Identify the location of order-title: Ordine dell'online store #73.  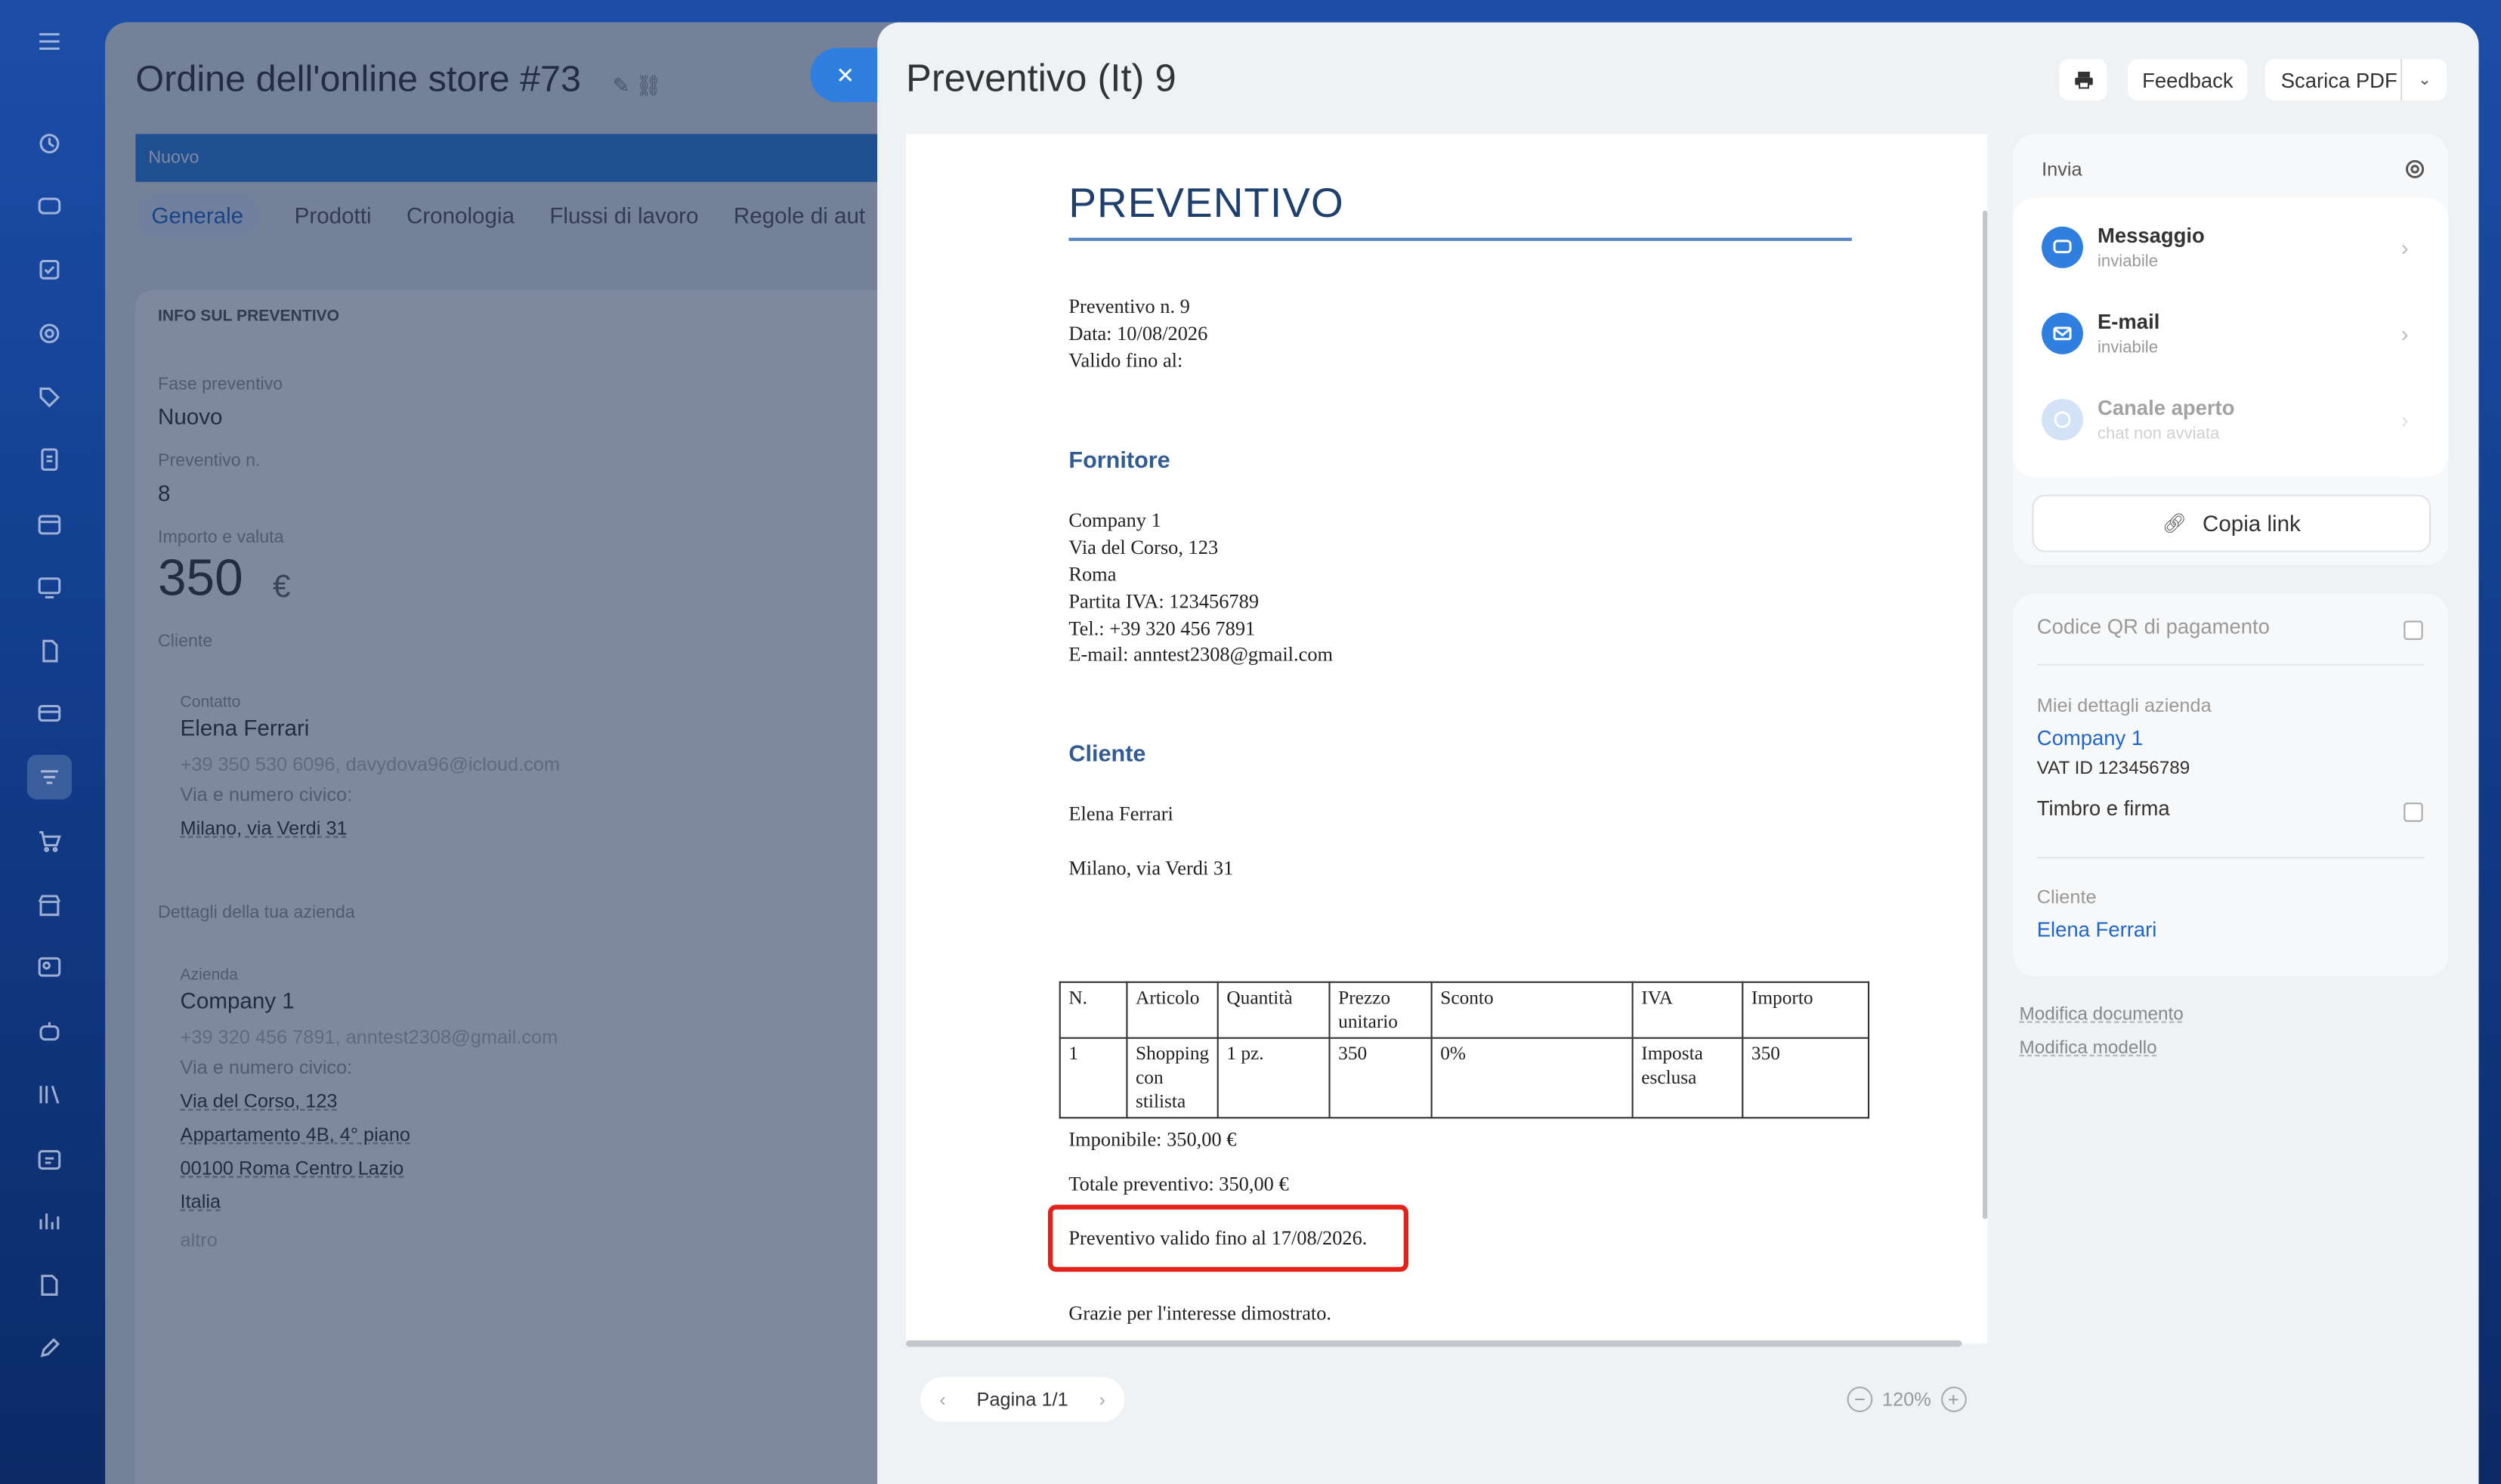
(358, 78).